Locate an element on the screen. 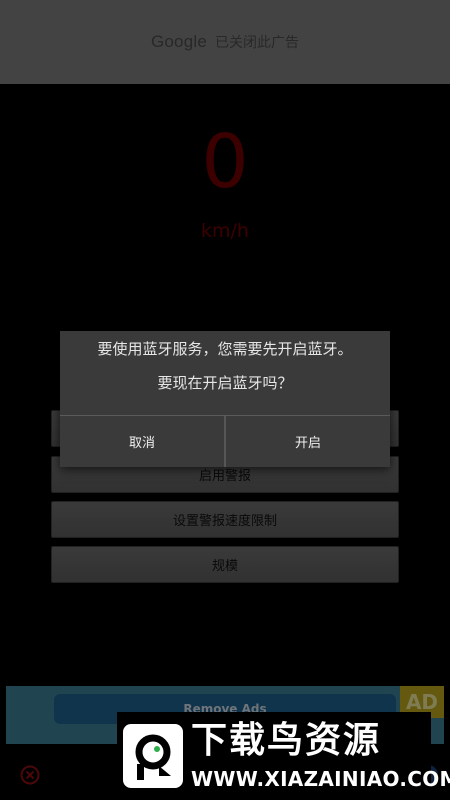 The width and height of the screenshot is (450, 800). dialog-message: 要使用蓝牙服务，您需要先开启蓝牙。 is located at coordinates (225, 349).